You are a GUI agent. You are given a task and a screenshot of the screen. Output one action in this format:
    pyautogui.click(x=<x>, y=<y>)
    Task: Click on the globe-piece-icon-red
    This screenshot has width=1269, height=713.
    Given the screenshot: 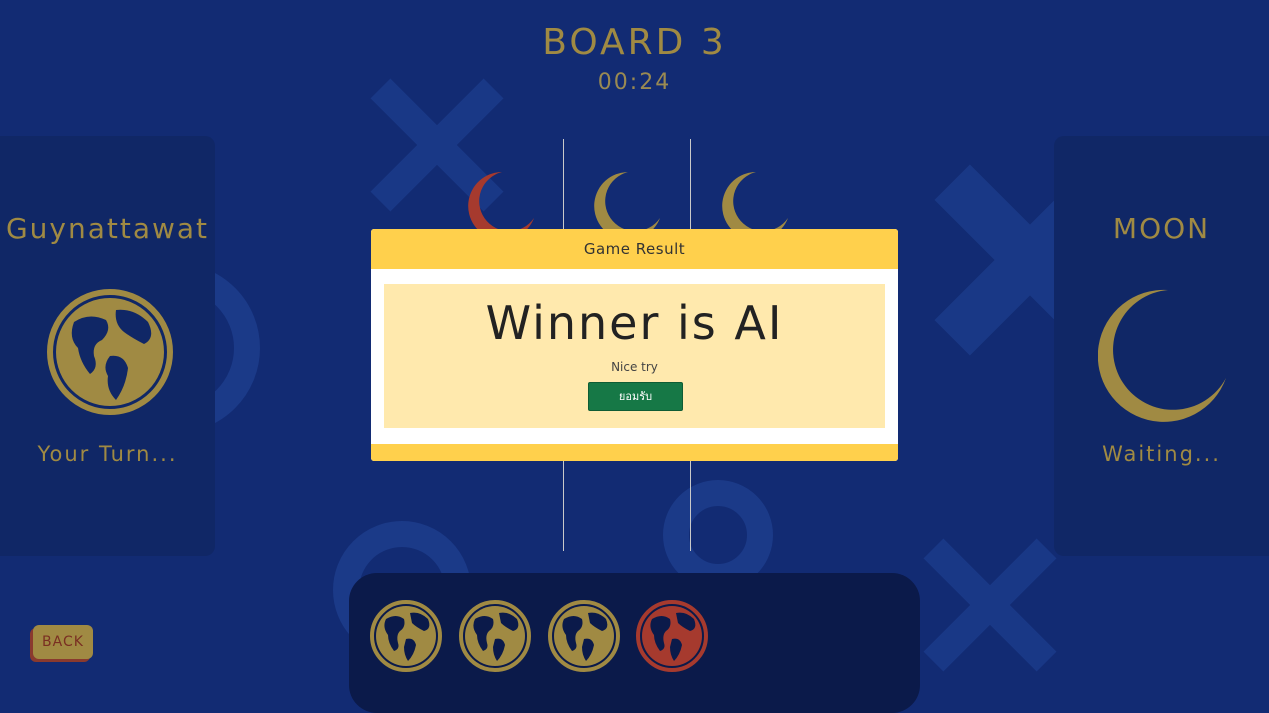 What is the action you would take?
    pyautogui.click(x=672, y=636)
    